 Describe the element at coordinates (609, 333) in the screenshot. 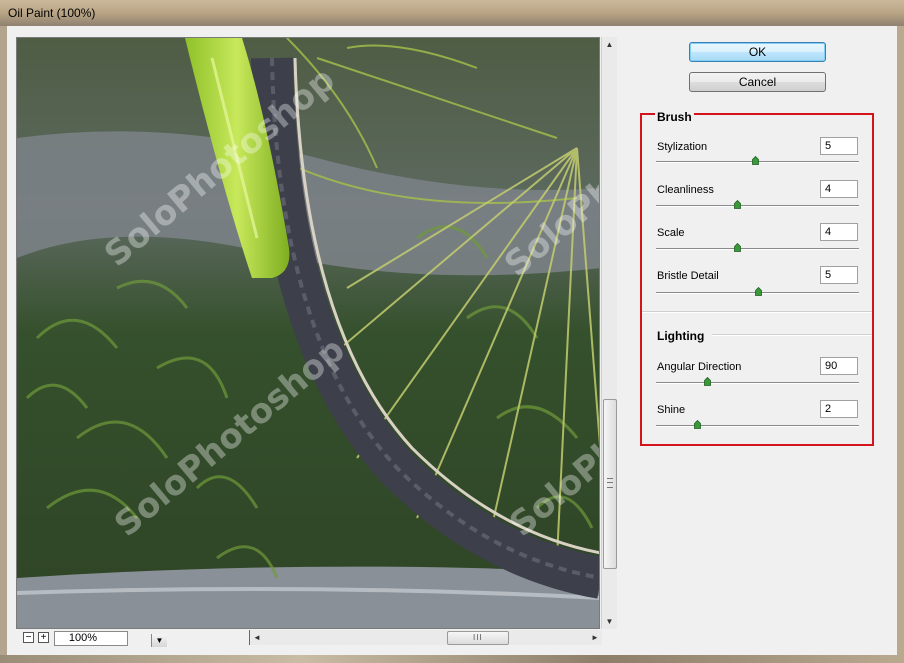

I see `preview-vertical-scrollbar: ▲ ▼` at that location.